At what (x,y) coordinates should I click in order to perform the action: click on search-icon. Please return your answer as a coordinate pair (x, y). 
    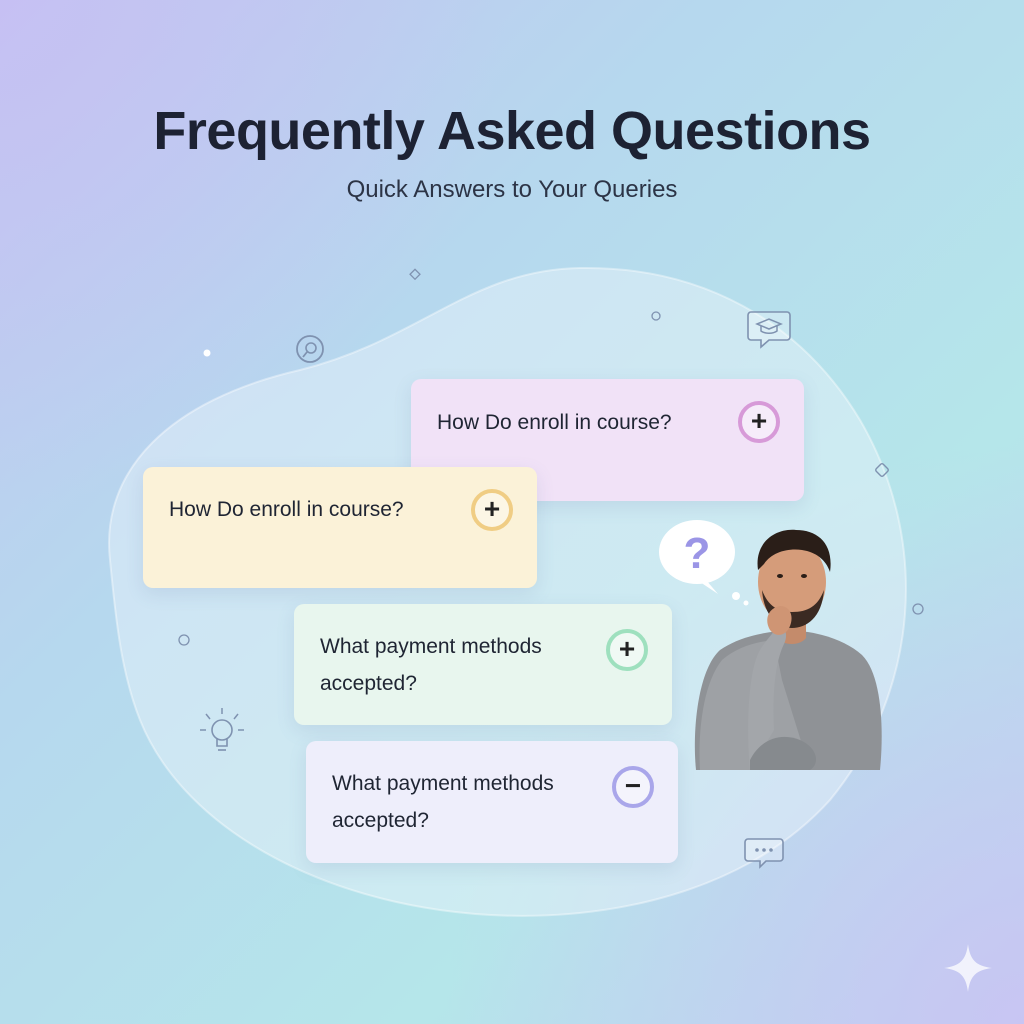
    Looking at the image, I should click on (310, 349).